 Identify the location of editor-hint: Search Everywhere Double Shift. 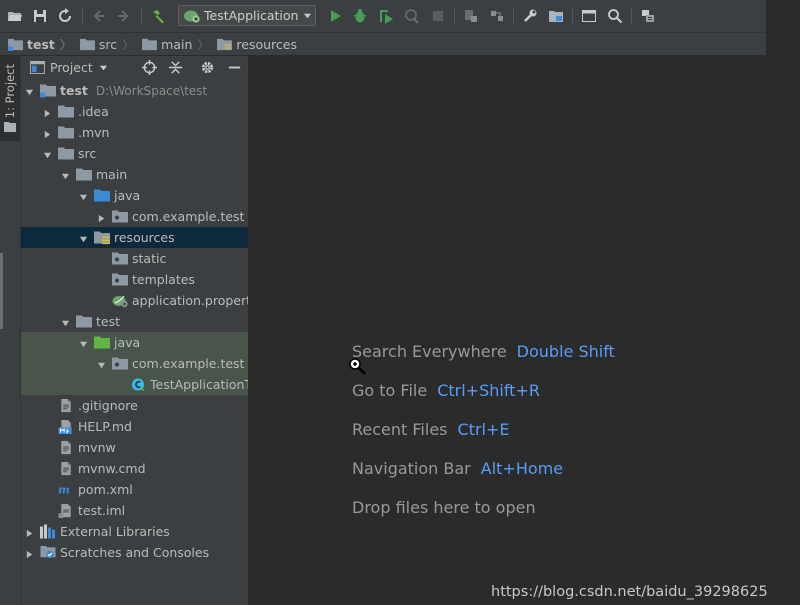
(483, 351).